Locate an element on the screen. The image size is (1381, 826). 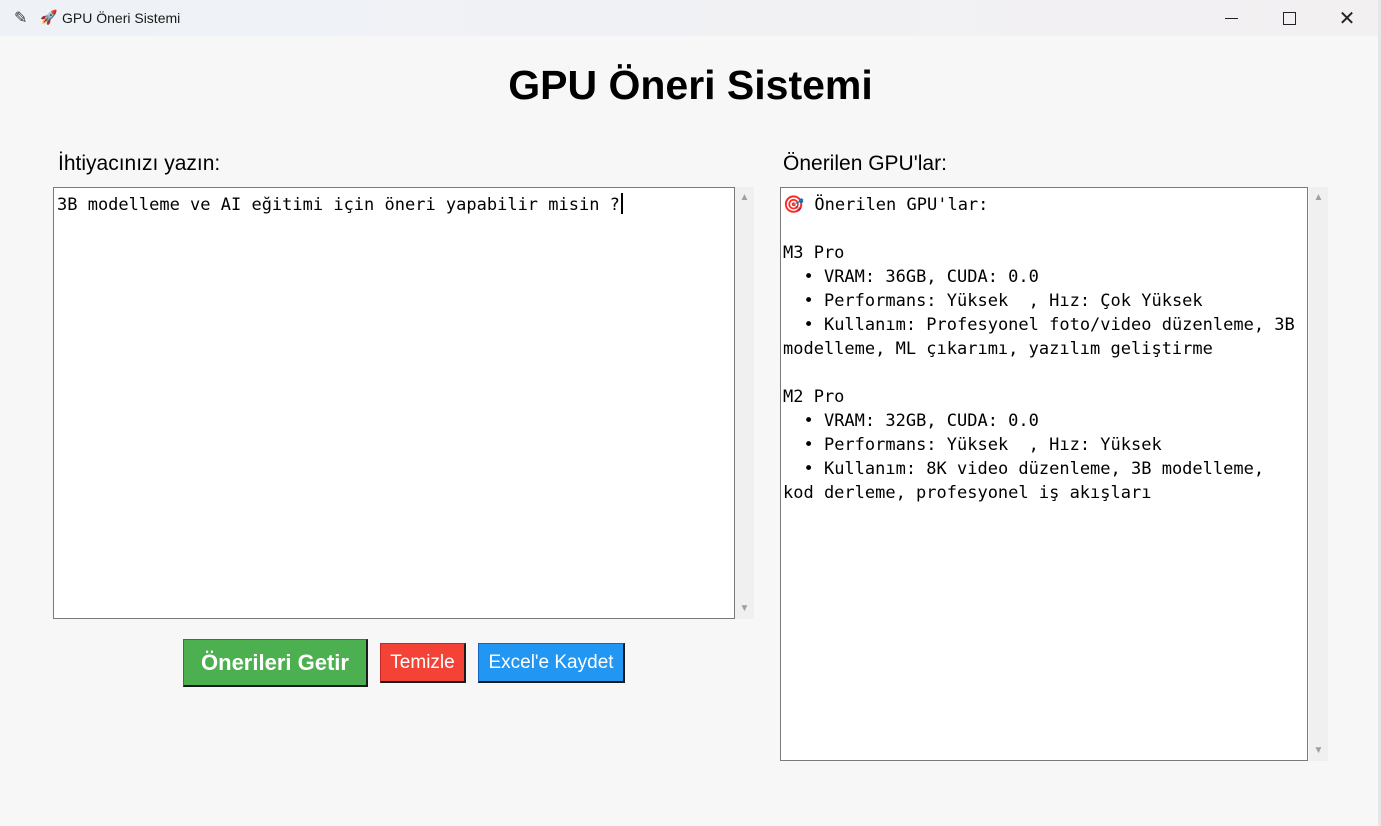
close-button: ✕ is located at coordinates (1347, 18).